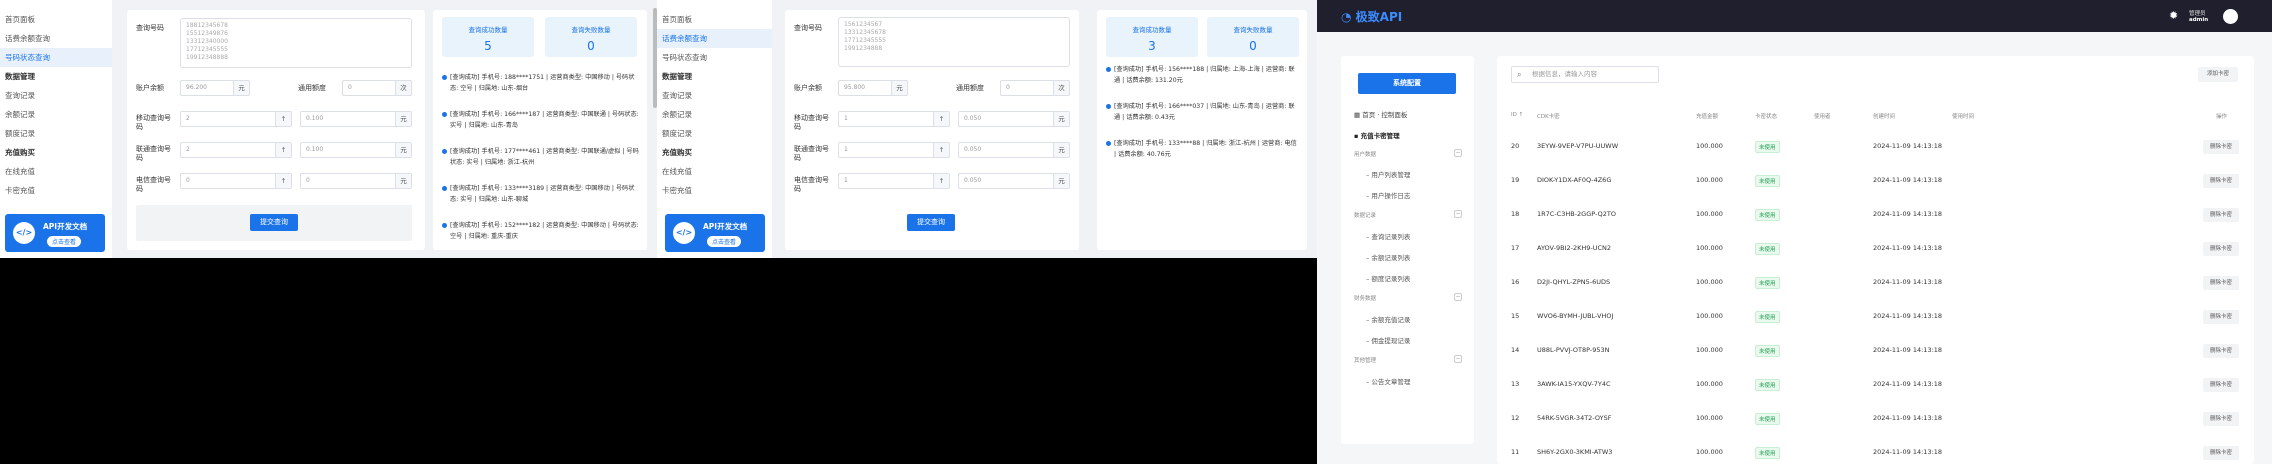 The width and height of the screenshot is (2272, 464). I want to click on menu-item-query-records: – 查询记录列表, so click(1388, 236).